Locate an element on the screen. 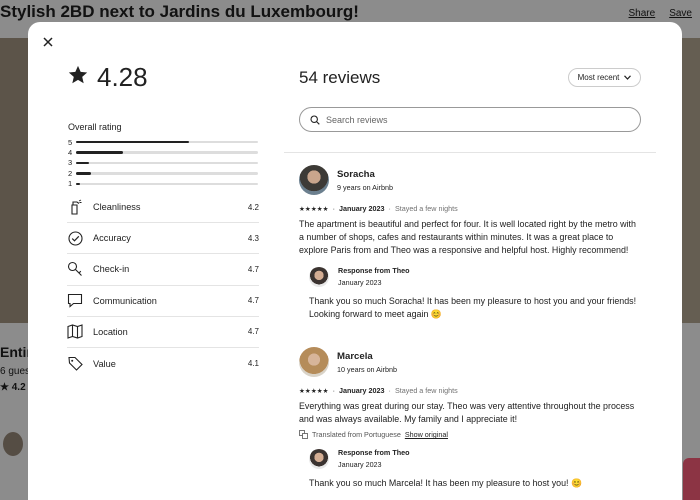 The image size is (700, 500). translation-note: Translated from Portuguese Show original is located at coordinates (469, 434).